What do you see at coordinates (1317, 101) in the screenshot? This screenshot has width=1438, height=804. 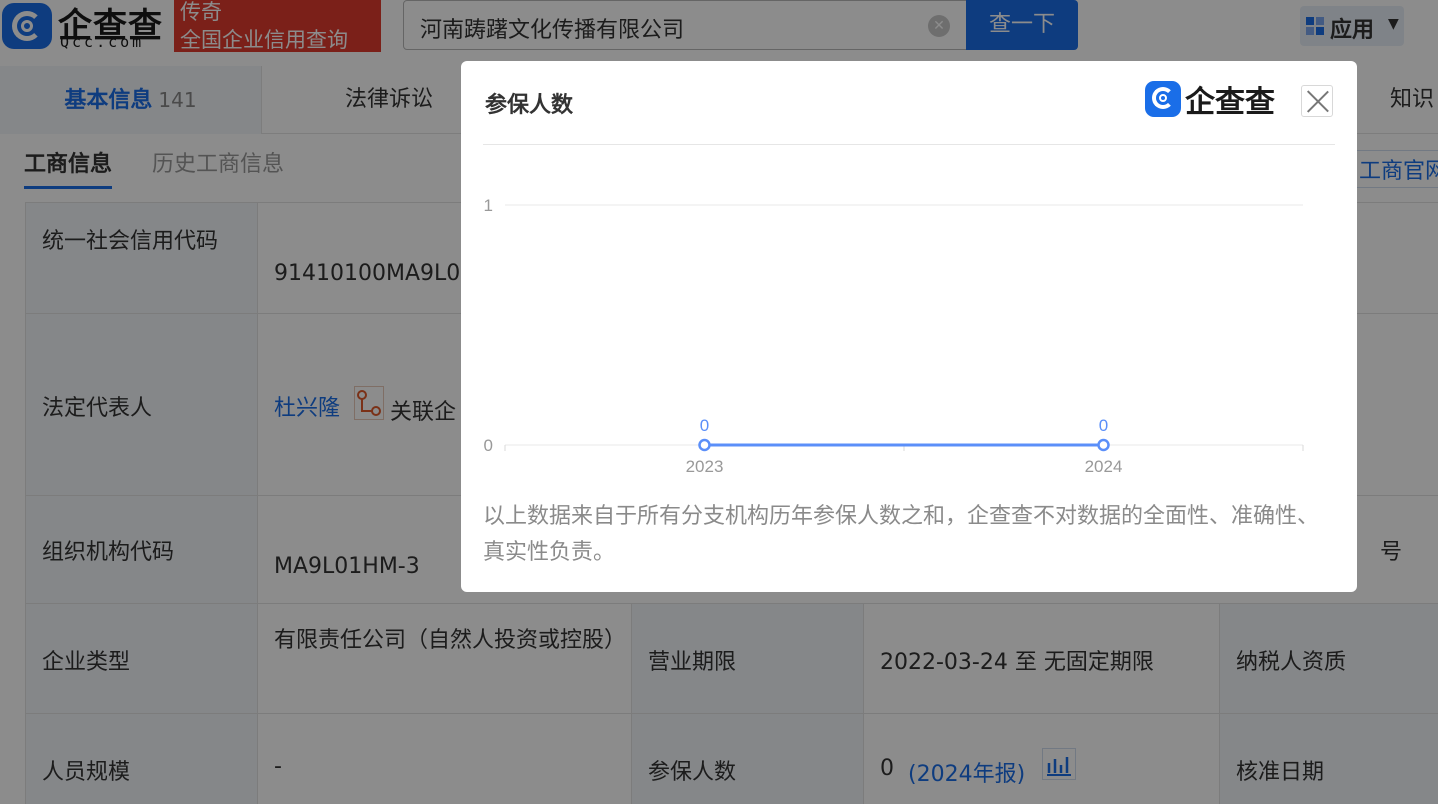 I see `close-icon` at bounding box center [1317, 101].